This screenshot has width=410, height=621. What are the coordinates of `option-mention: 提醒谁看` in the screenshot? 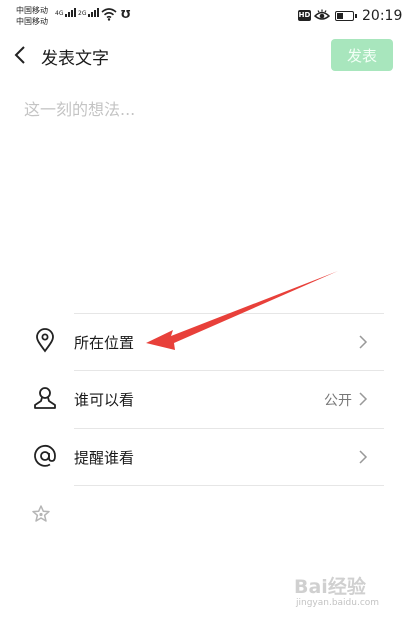 It's located at (205, 457).